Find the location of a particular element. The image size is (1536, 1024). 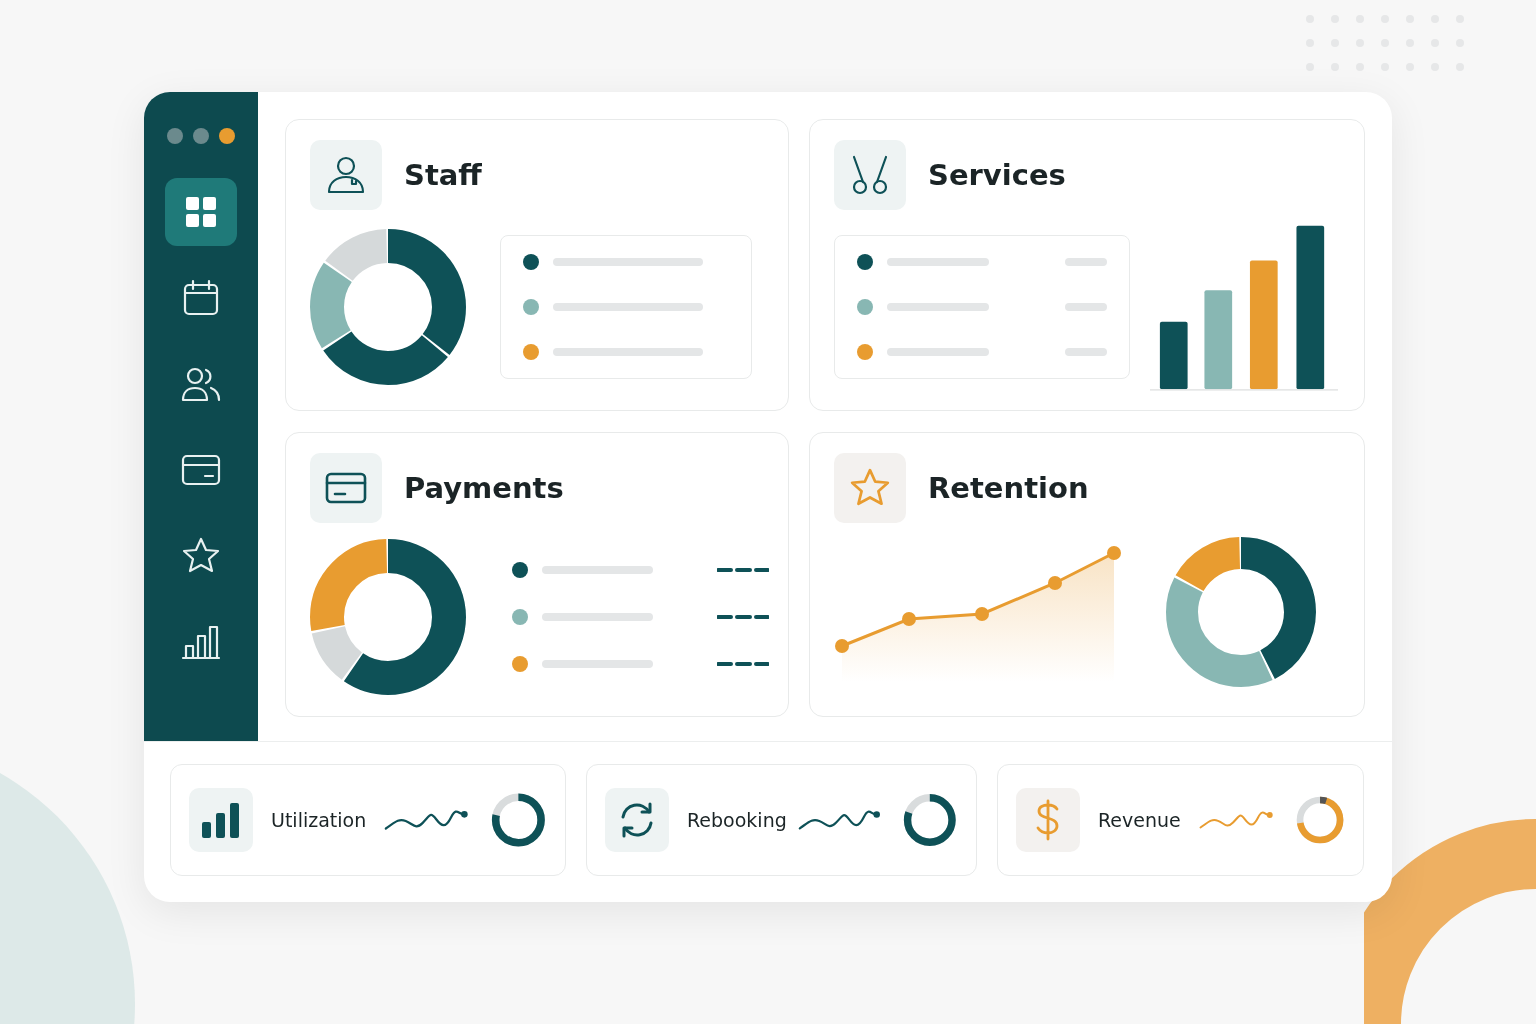

metric-label: Utilization is located at coordinates (319, 820).